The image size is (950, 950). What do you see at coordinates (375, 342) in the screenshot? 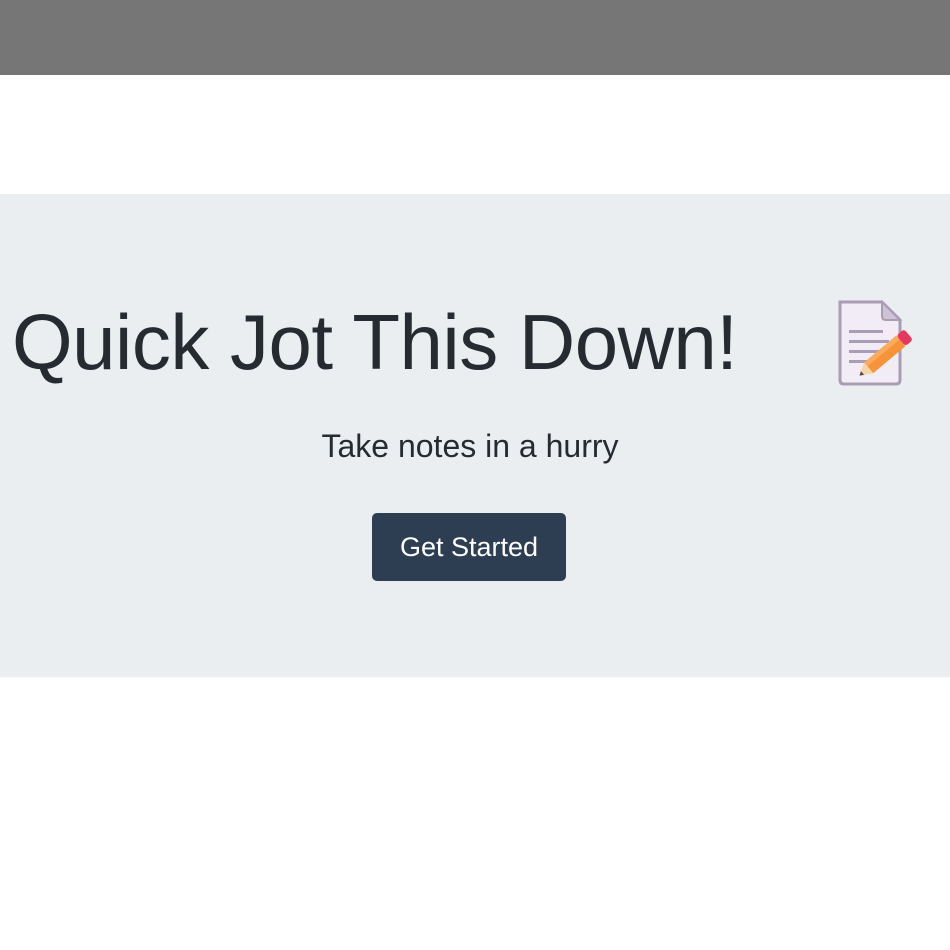
I see `hero-title: Quick Jot This Down!` at bounding box center [375, 342].